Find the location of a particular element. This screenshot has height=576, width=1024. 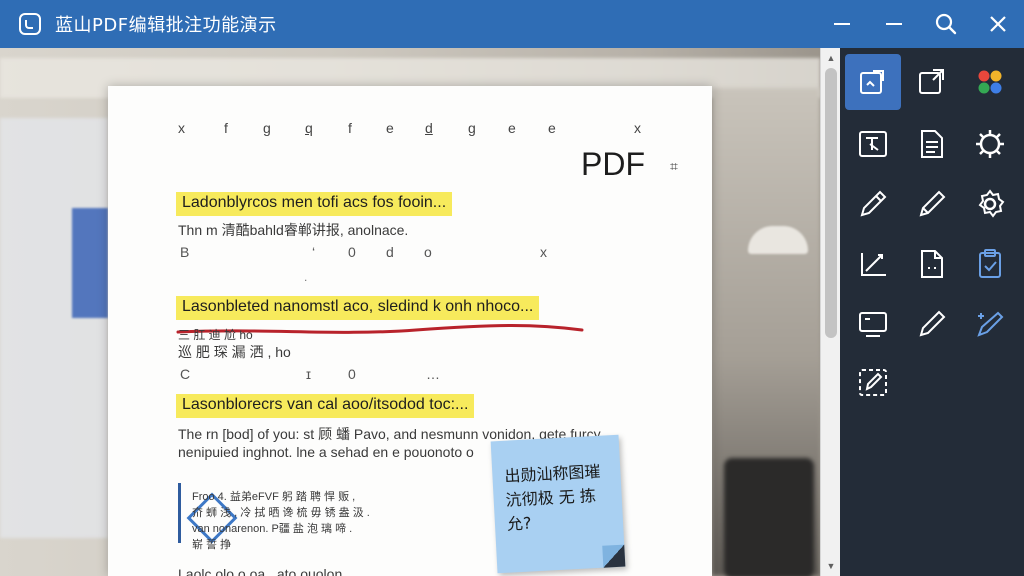

toolbar-glyph: d is located at coordinates (429, 128).